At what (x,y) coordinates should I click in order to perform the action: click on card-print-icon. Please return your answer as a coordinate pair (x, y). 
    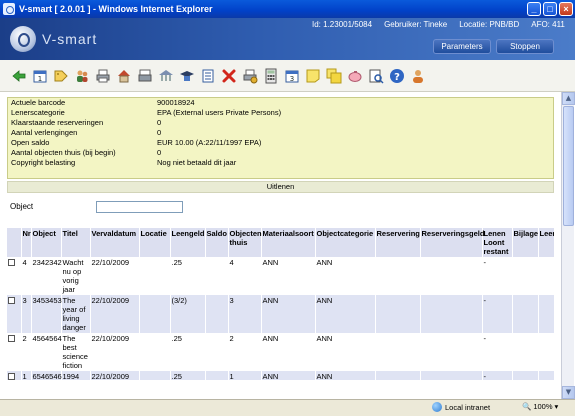
    Looking at the image, I should click on (145, 76).